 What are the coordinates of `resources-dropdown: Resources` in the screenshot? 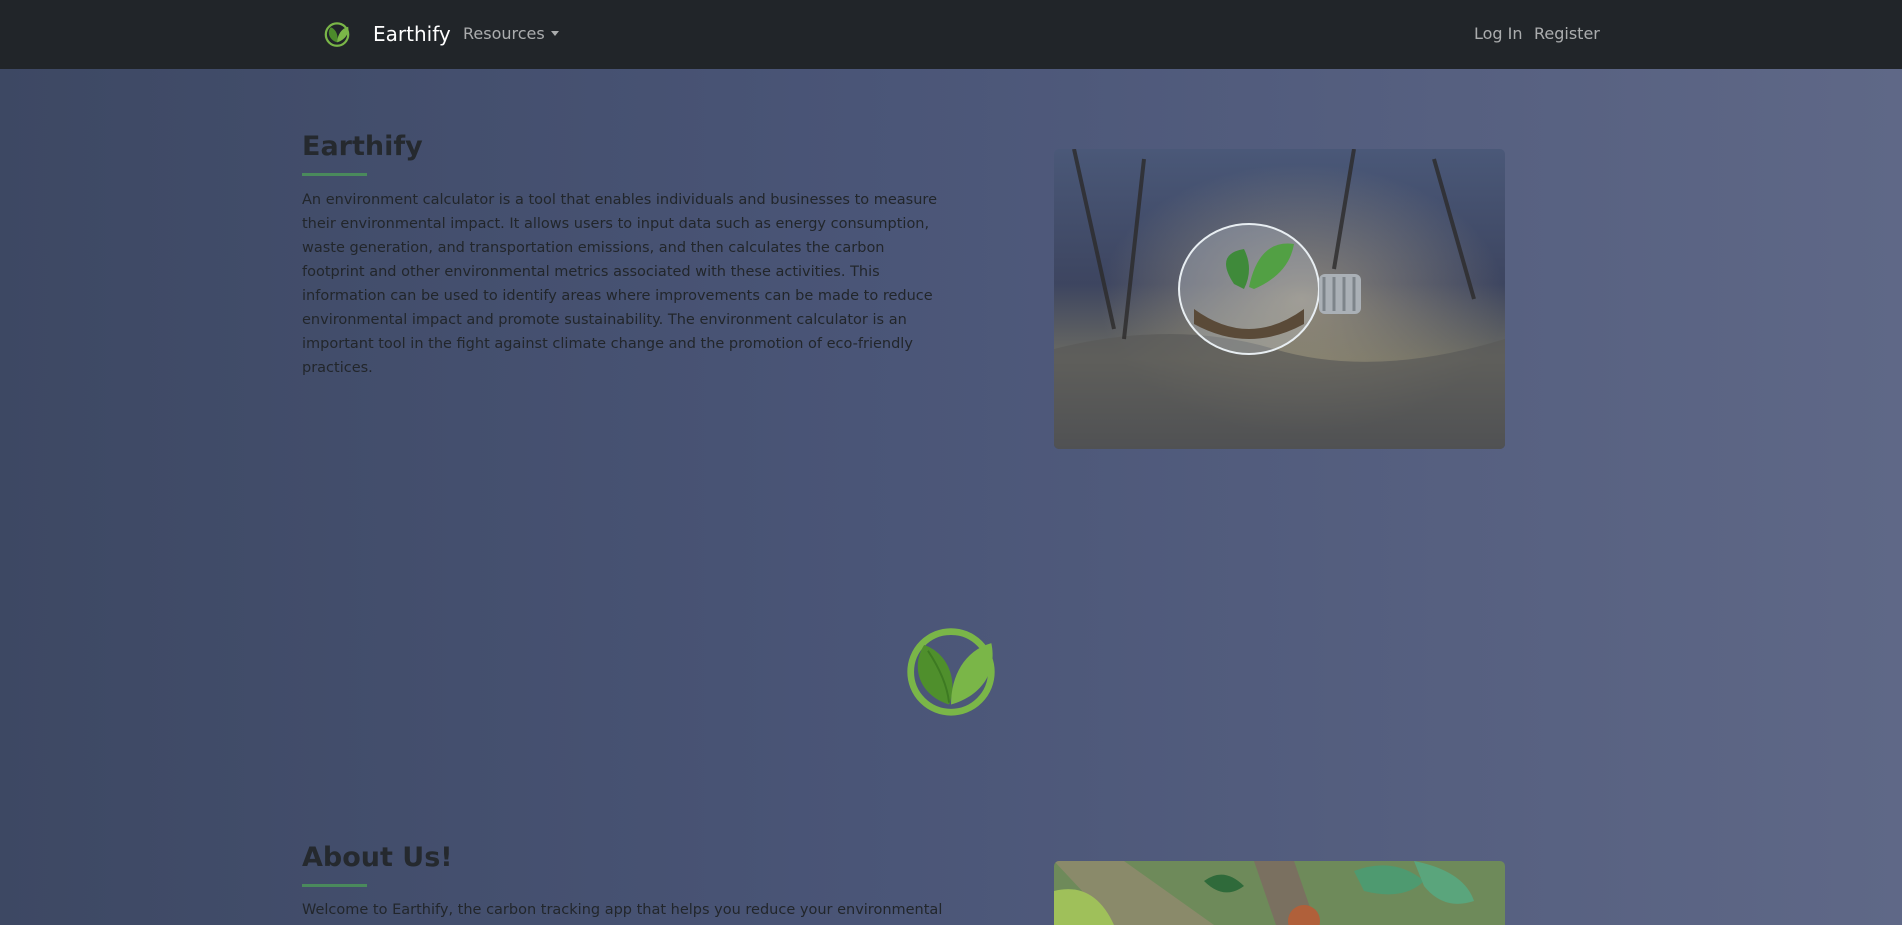 It's located at (511, 34).